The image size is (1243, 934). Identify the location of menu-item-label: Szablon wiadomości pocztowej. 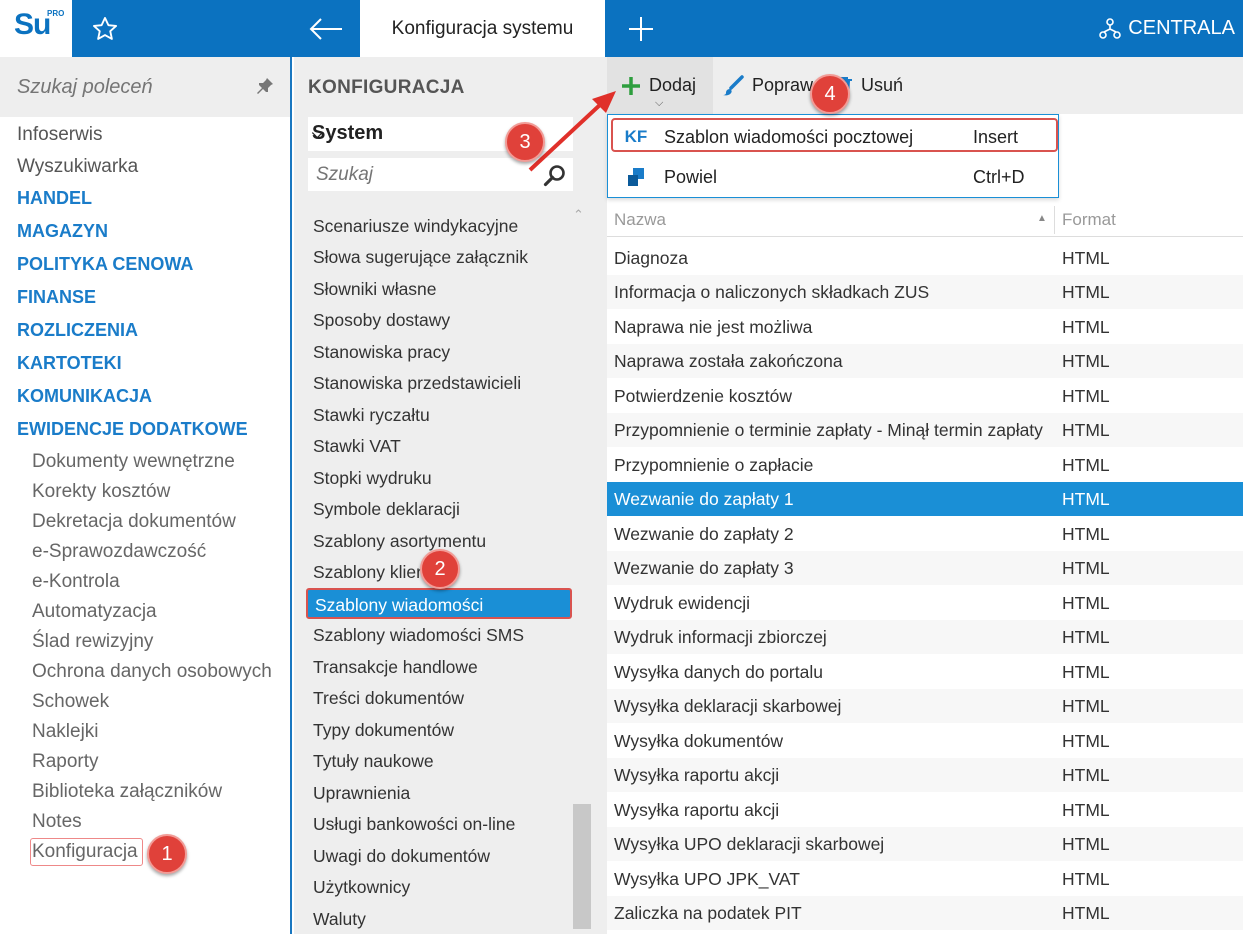
(789, 136).